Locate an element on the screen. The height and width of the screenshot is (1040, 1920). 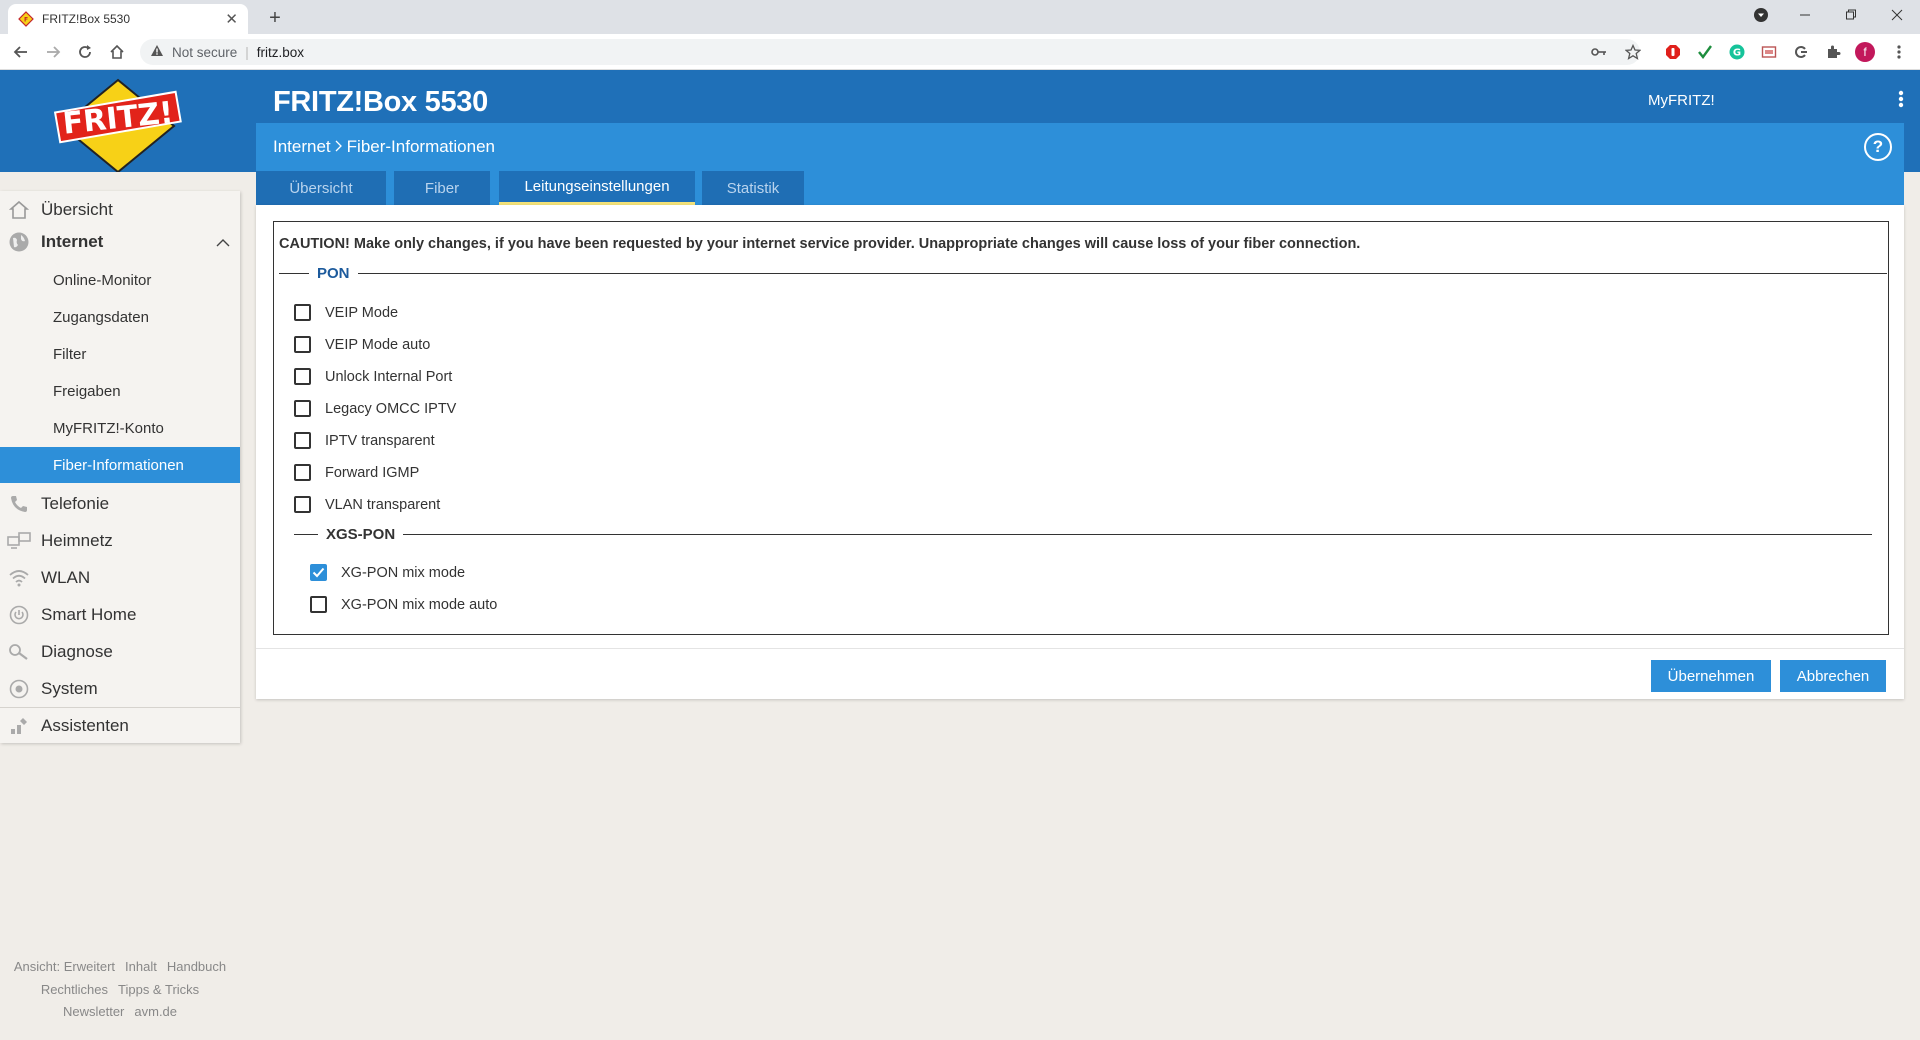
help-icon: ? is located at coordinates (1878, 147).